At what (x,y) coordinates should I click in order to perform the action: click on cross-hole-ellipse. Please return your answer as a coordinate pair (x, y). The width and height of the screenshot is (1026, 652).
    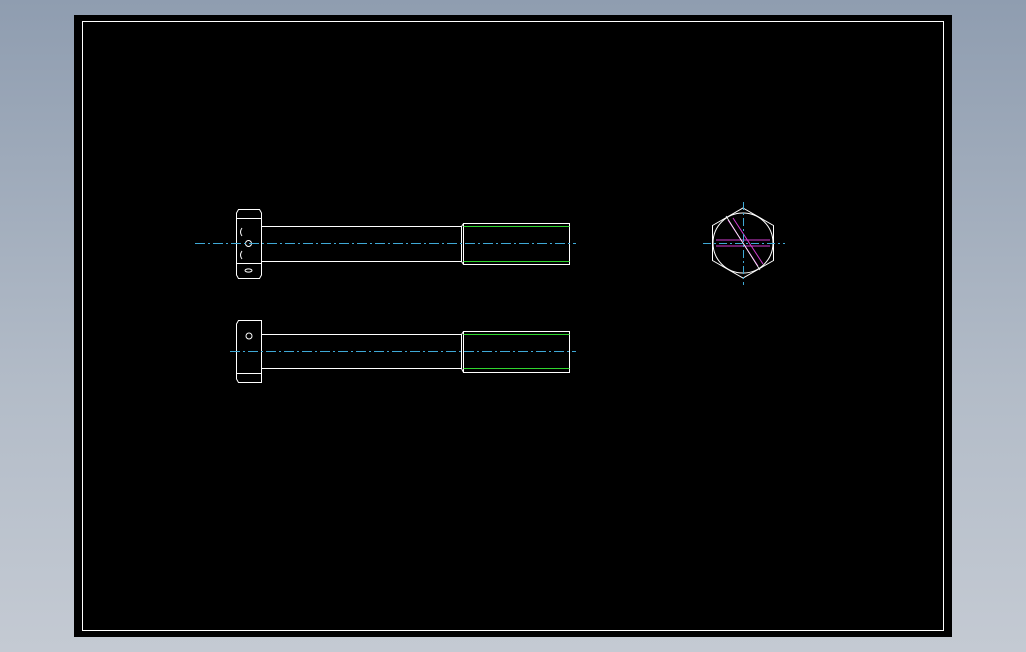
    Looking at the image, I should click on (248, 270).